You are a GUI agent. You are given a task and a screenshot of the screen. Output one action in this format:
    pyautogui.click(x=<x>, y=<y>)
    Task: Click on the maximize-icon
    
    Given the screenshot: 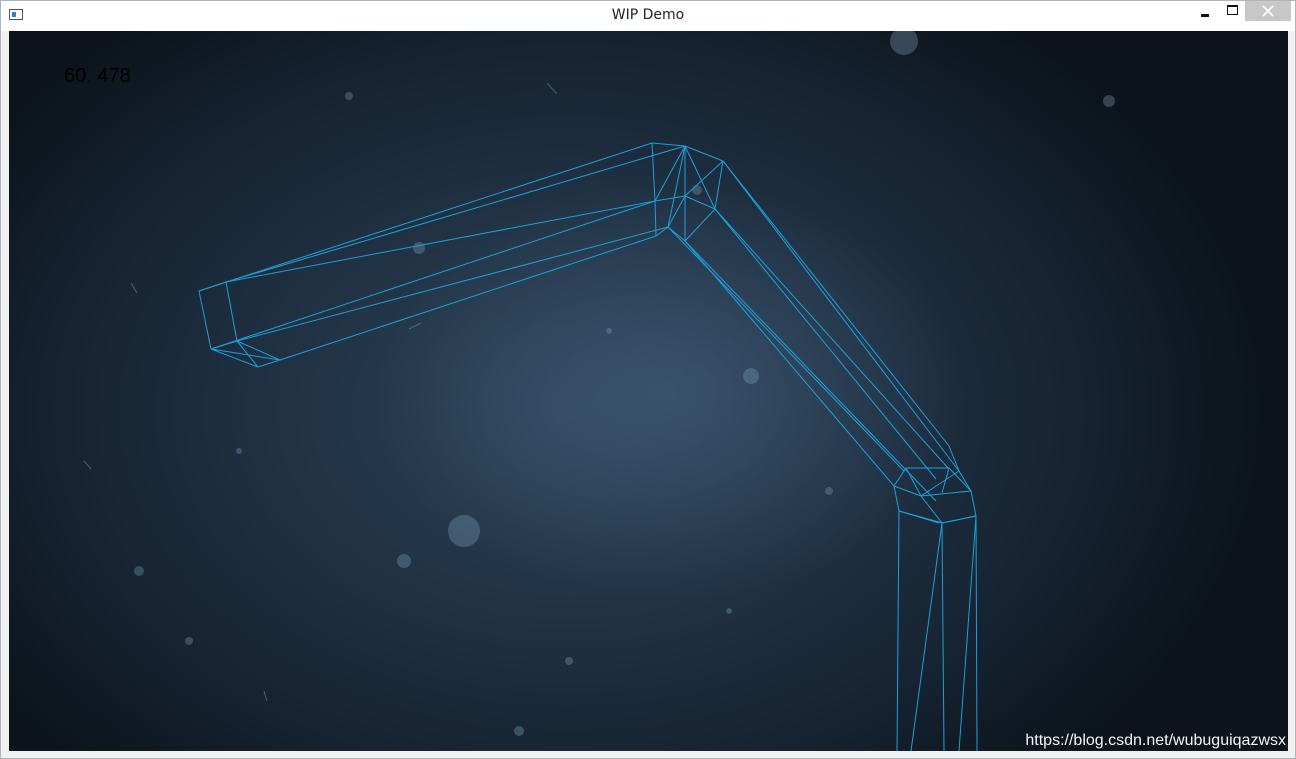 What is the action you would take?
    pyautogui.click(x=1232, y=10)
    